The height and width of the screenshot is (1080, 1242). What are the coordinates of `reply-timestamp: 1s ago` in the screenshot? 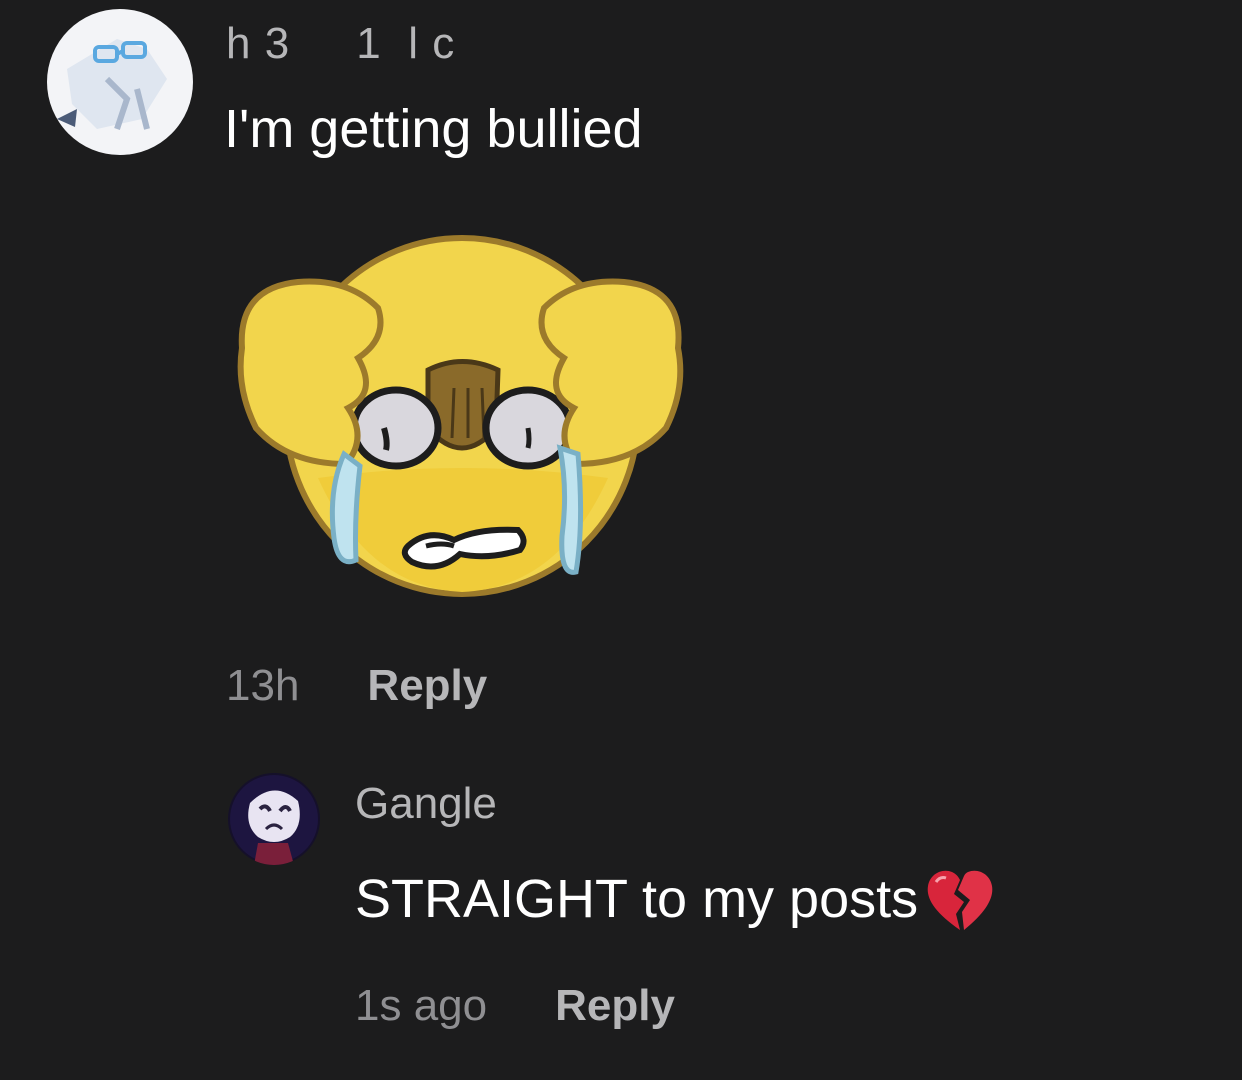 It's located at (421, 1005).